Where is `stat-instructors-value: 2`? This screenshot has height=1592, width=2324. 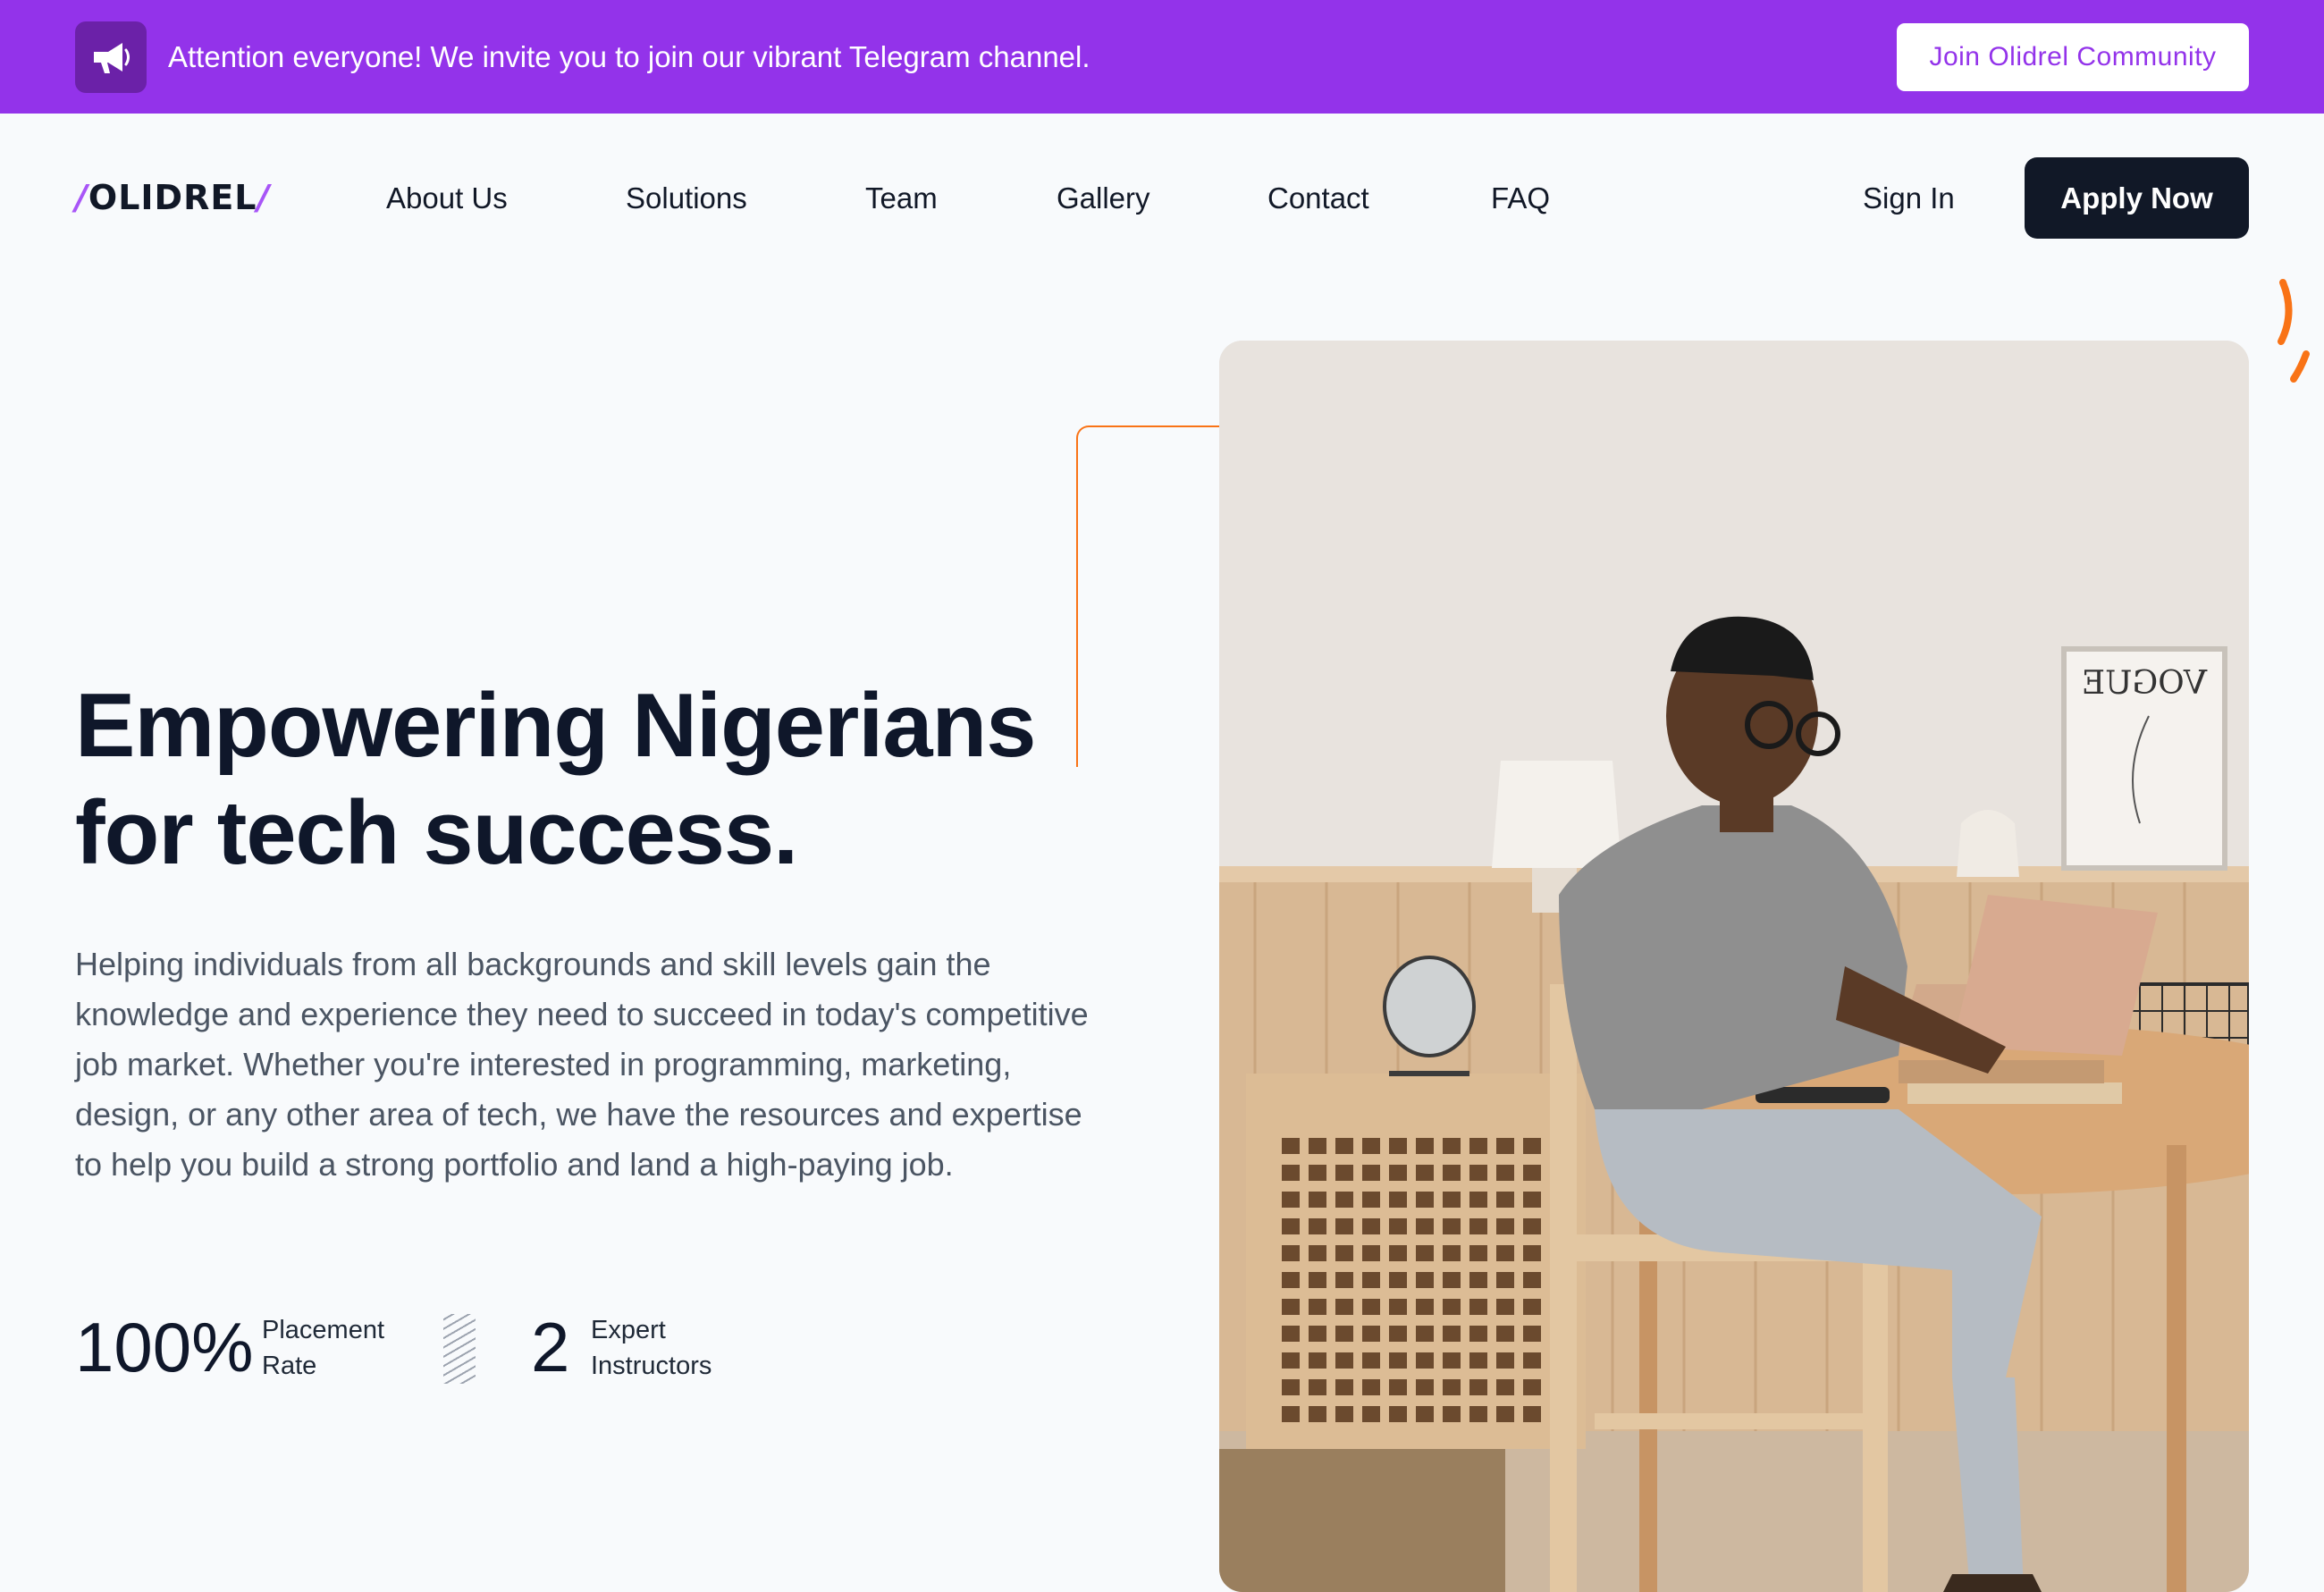
stat-instructors-value: 2 is located at coordinates (551, 1347).